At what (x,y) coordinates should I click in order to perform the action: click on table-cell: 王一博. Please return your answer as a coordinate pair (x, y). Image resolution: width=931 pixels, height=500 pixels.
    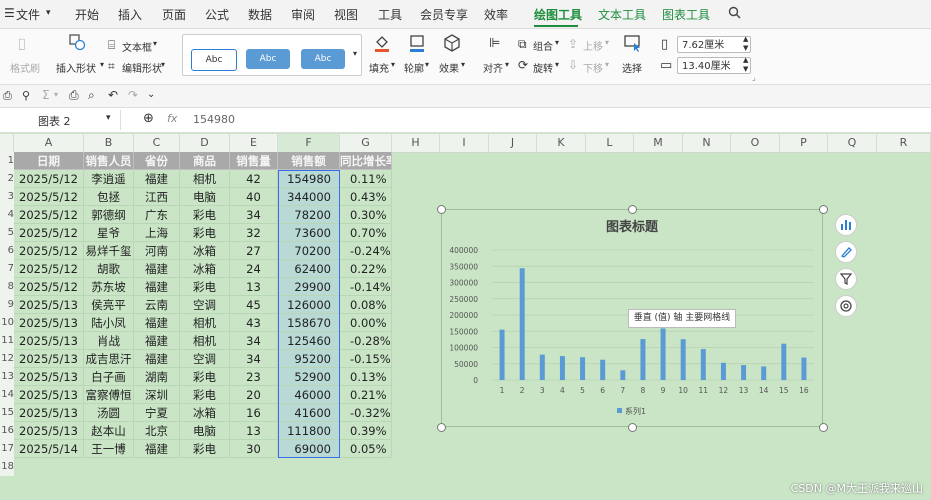
    Looking at the image, I should click on (109, 449).